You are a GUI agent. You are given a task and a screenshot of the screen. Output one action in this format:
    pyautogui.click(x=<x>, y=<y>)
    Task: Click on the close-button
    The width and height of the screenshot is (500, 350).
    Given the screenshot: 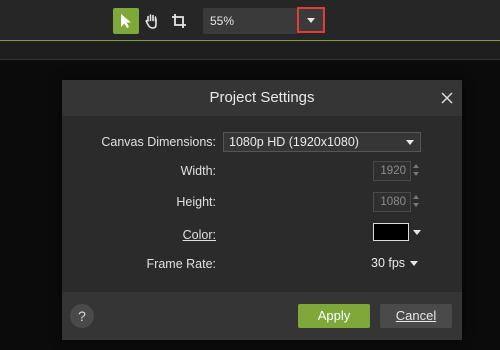 What is the action you would take?
    pyautogui.click(x=447, y=98)
    